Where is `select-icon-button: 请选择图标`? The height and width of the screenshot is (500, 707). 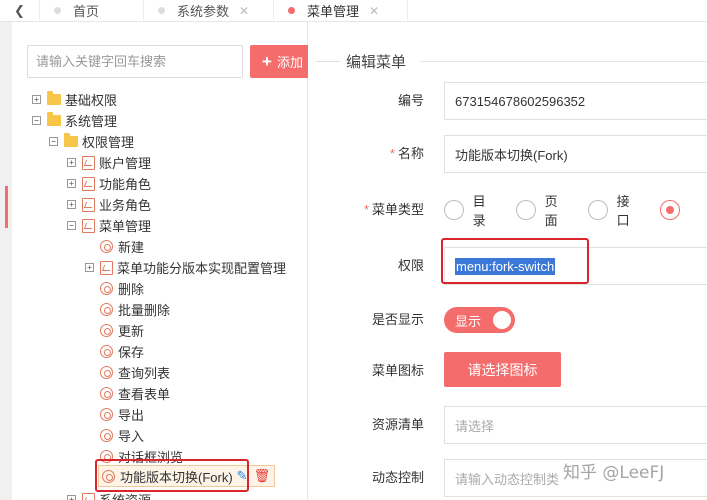
select-icon-button: 请选择图标 is located at coordinates (502, 369).